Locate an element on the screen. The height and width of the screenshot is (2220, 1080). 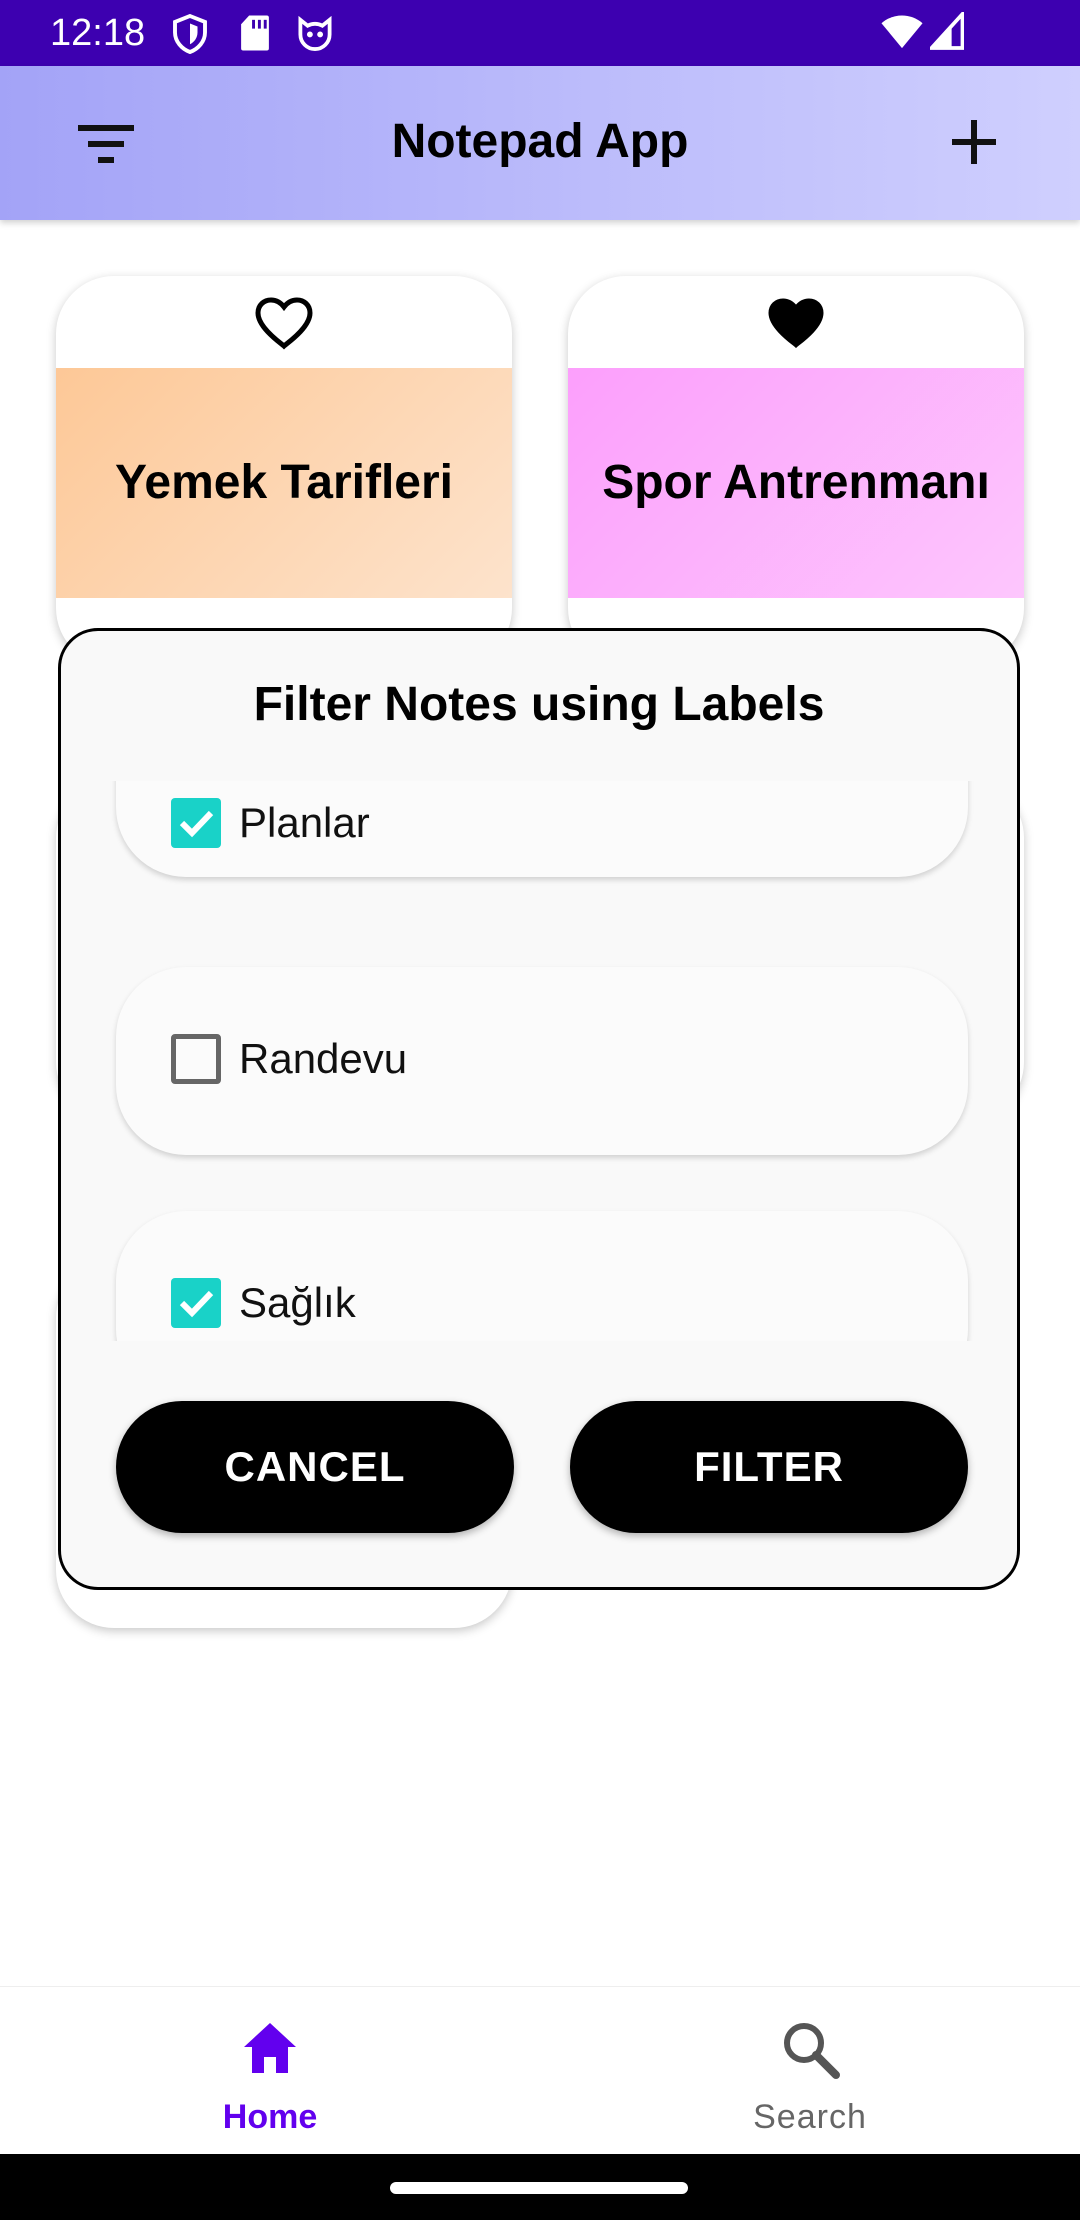
label-name: Sağlık is located at coordinates (297, 1302).